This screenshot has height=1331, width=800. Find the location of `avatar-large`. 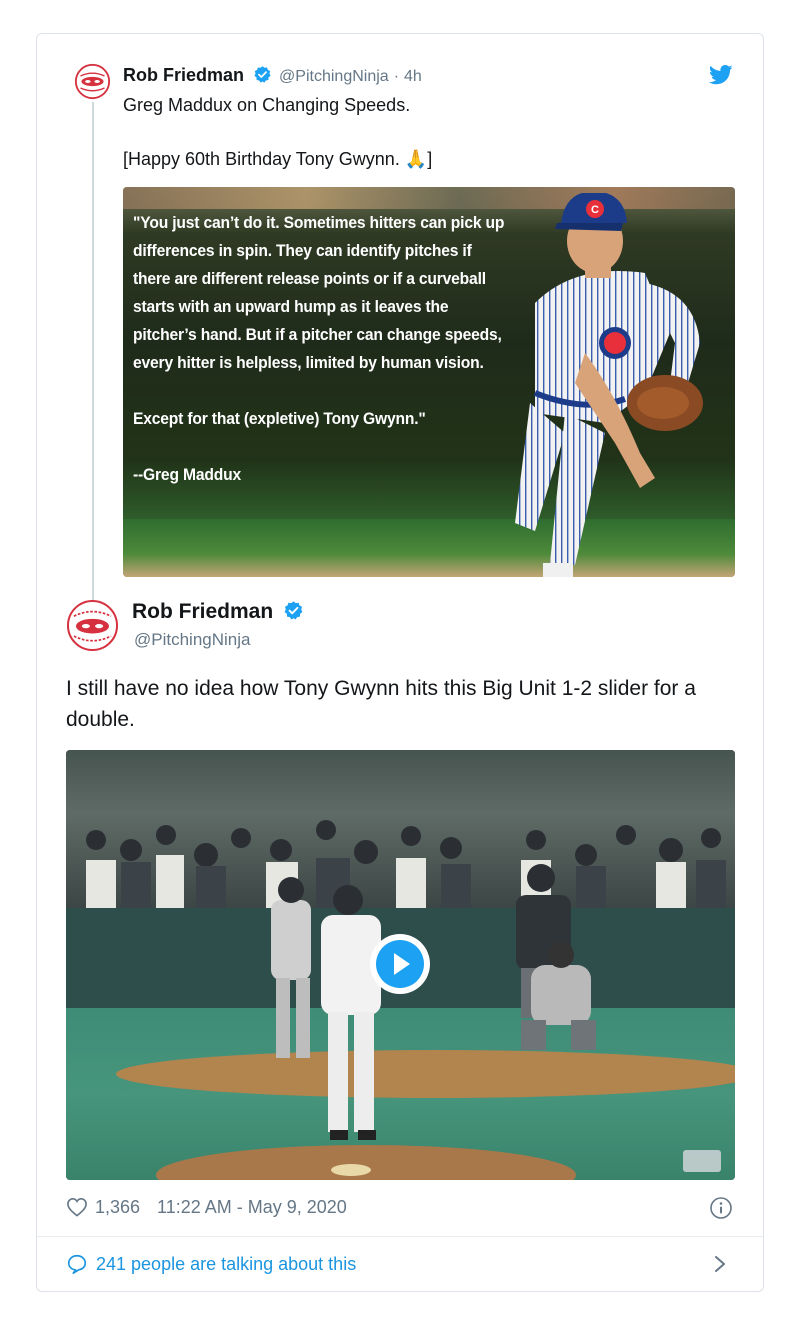

avatar-large is located at coordinates (92, 625).